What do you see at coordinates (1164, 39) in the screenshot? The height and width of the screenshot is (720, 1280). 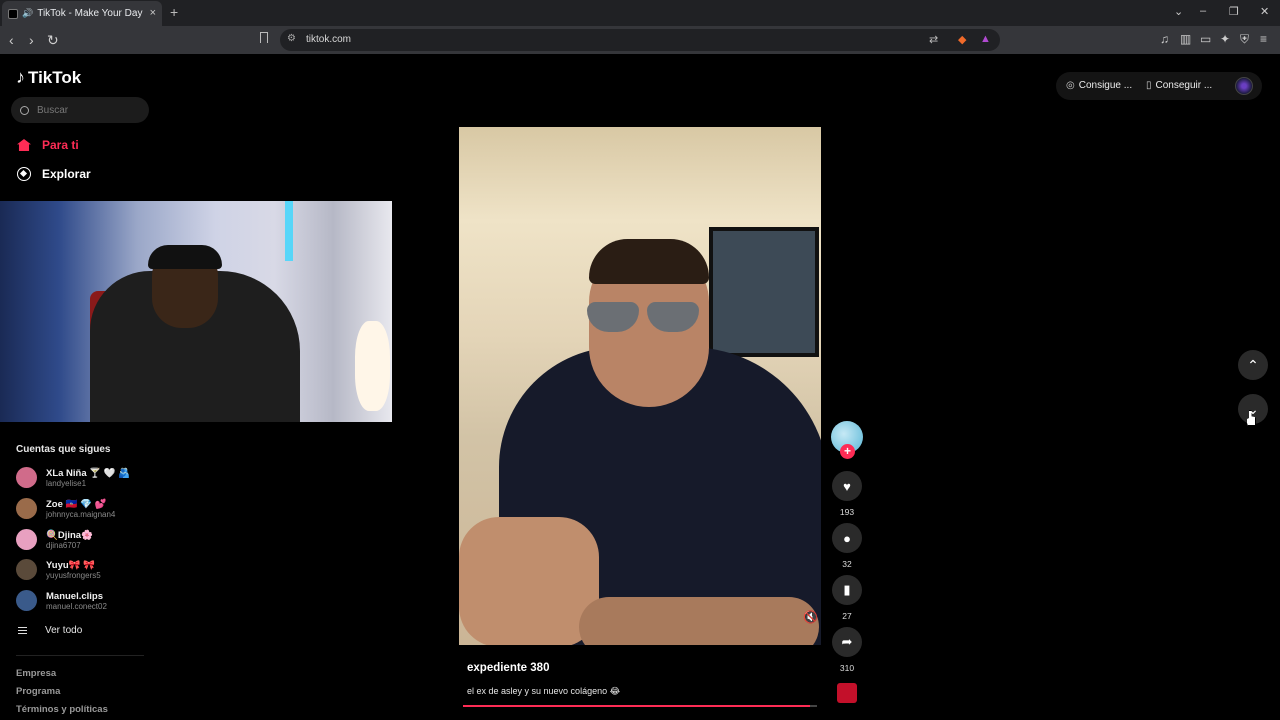 I see `media-icon: ♫` at bounding box center [1164, 39].